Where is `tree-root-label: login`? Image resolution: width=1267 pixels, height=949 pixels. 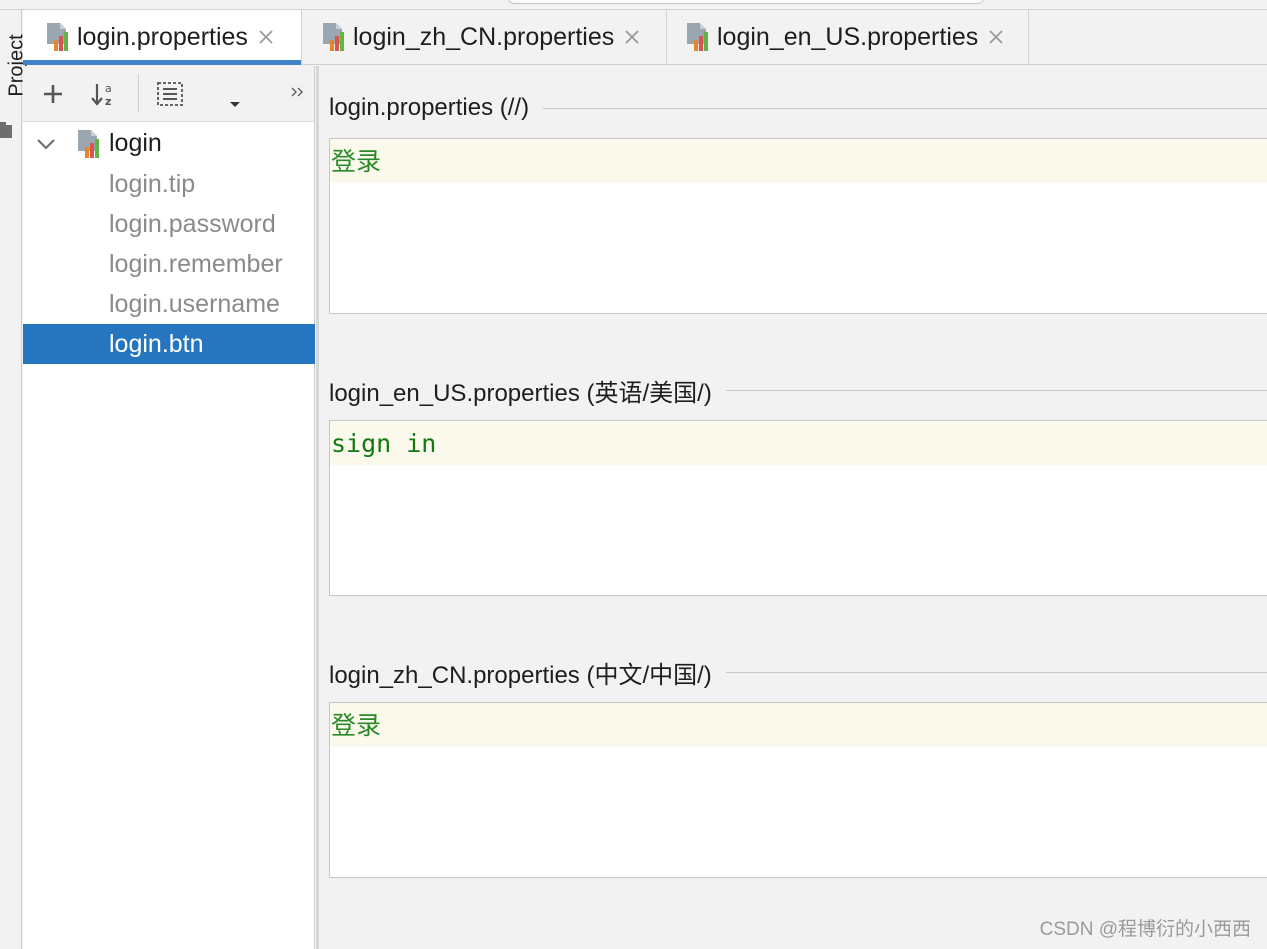
tree-root-label: login is located at coordinates (135, 143).